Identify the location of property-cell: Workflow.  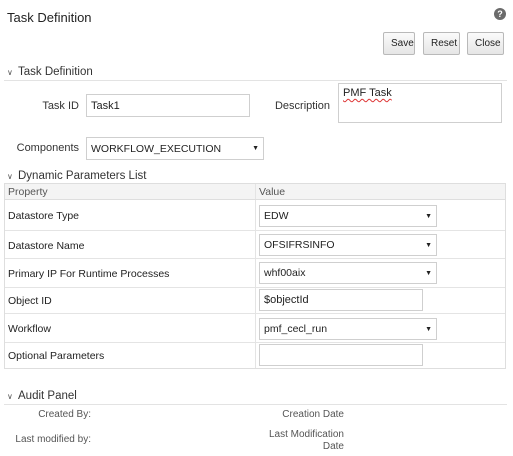
(29, 329).